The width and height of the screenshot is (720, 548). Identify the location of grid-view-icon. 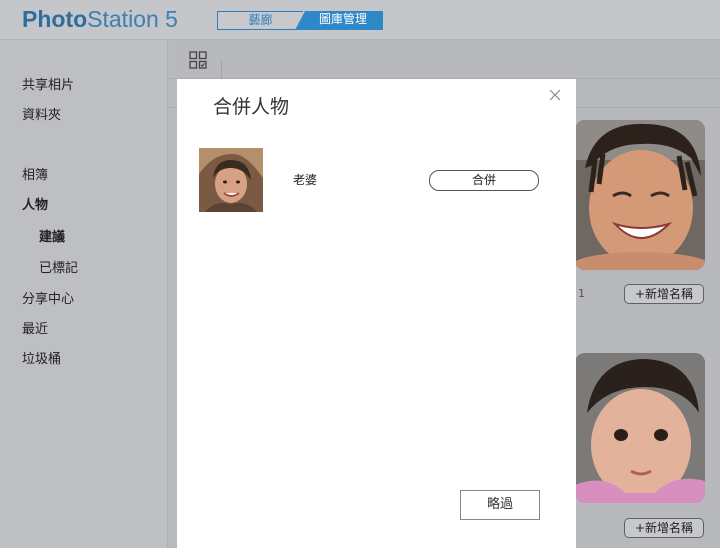
(198, 60).